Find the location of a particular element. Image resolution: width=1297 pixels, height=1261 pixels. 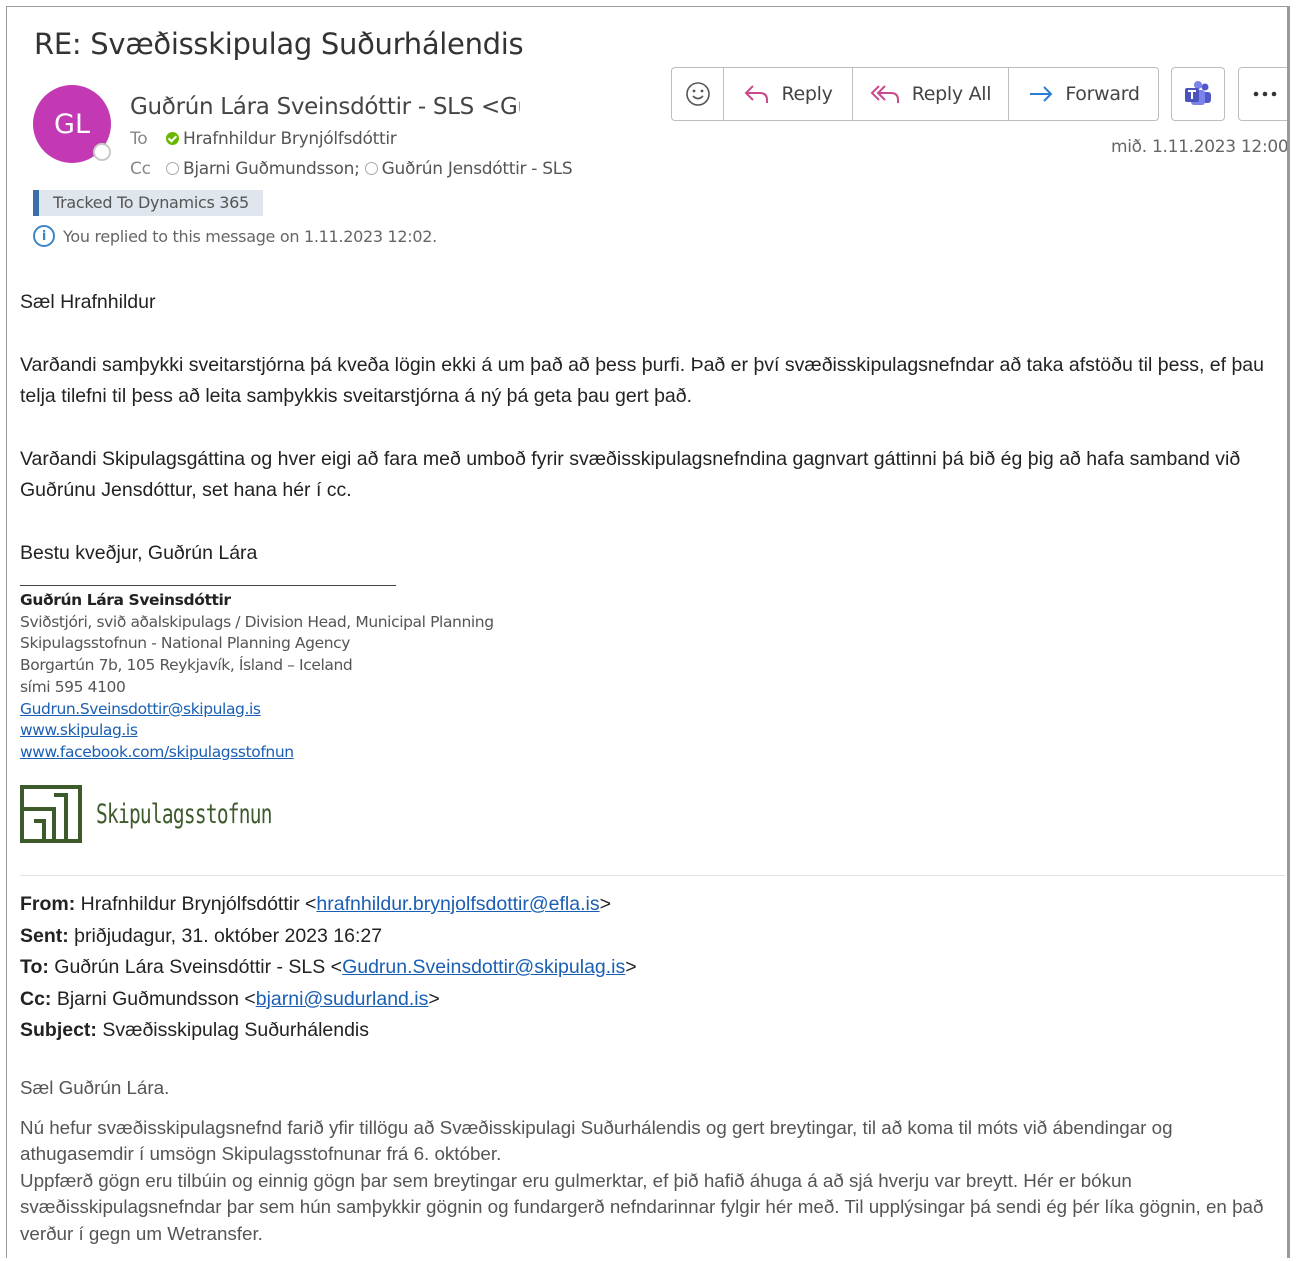

quoted-subject-label: Subject: is located at coordinates (58, 1030).